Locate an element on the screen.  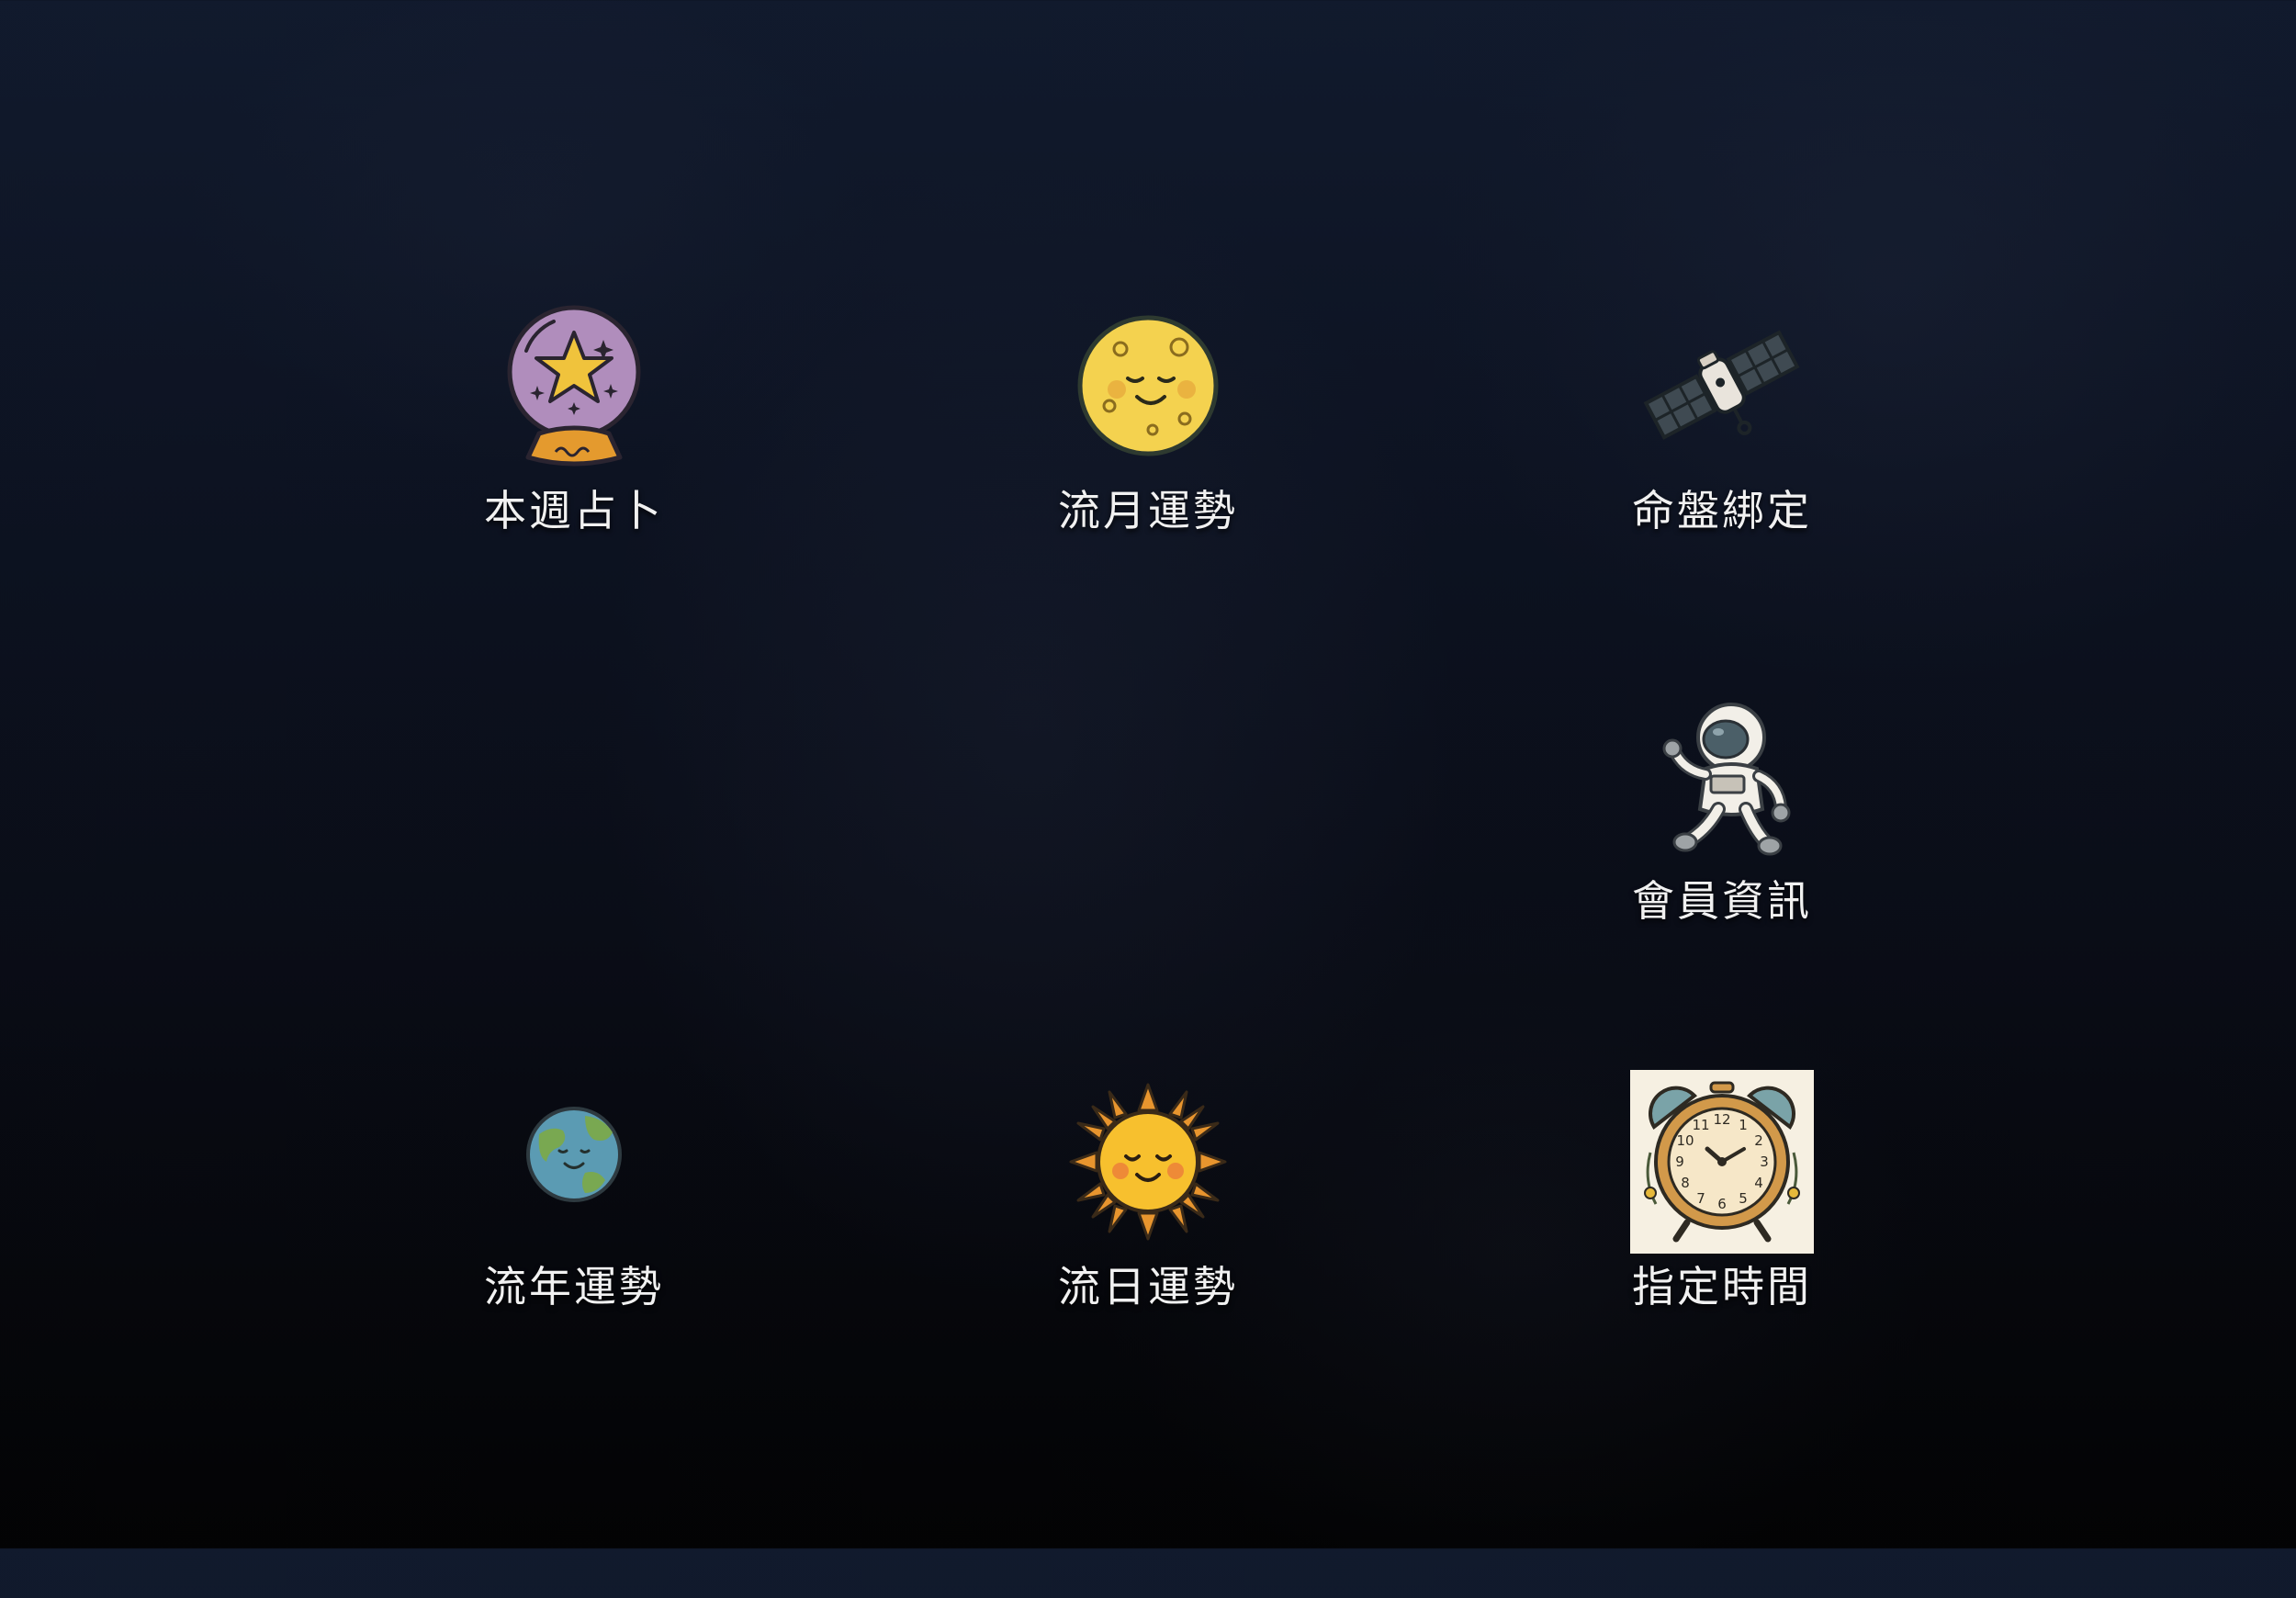
svg-text: 12 is located at coordinates (1721, 1119).